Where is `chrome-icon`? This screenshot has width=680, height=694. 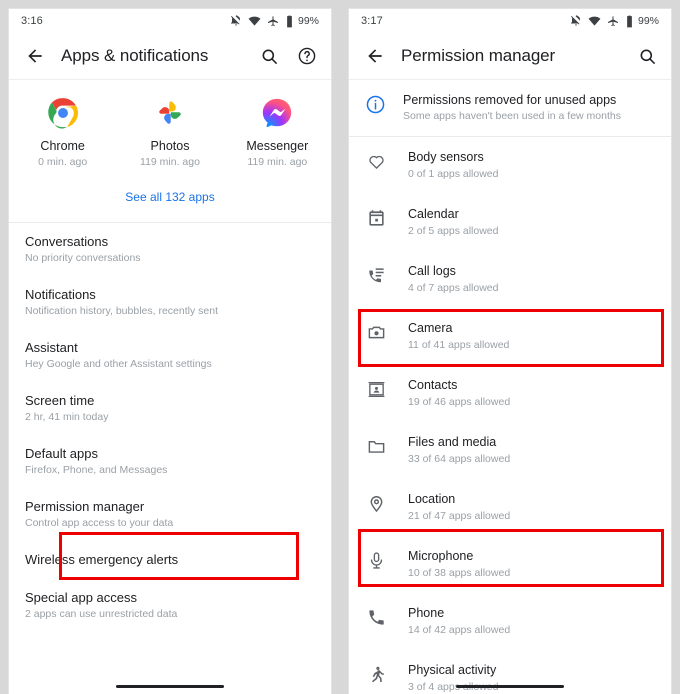
chrome-icon is located at coordinates (63, 113).